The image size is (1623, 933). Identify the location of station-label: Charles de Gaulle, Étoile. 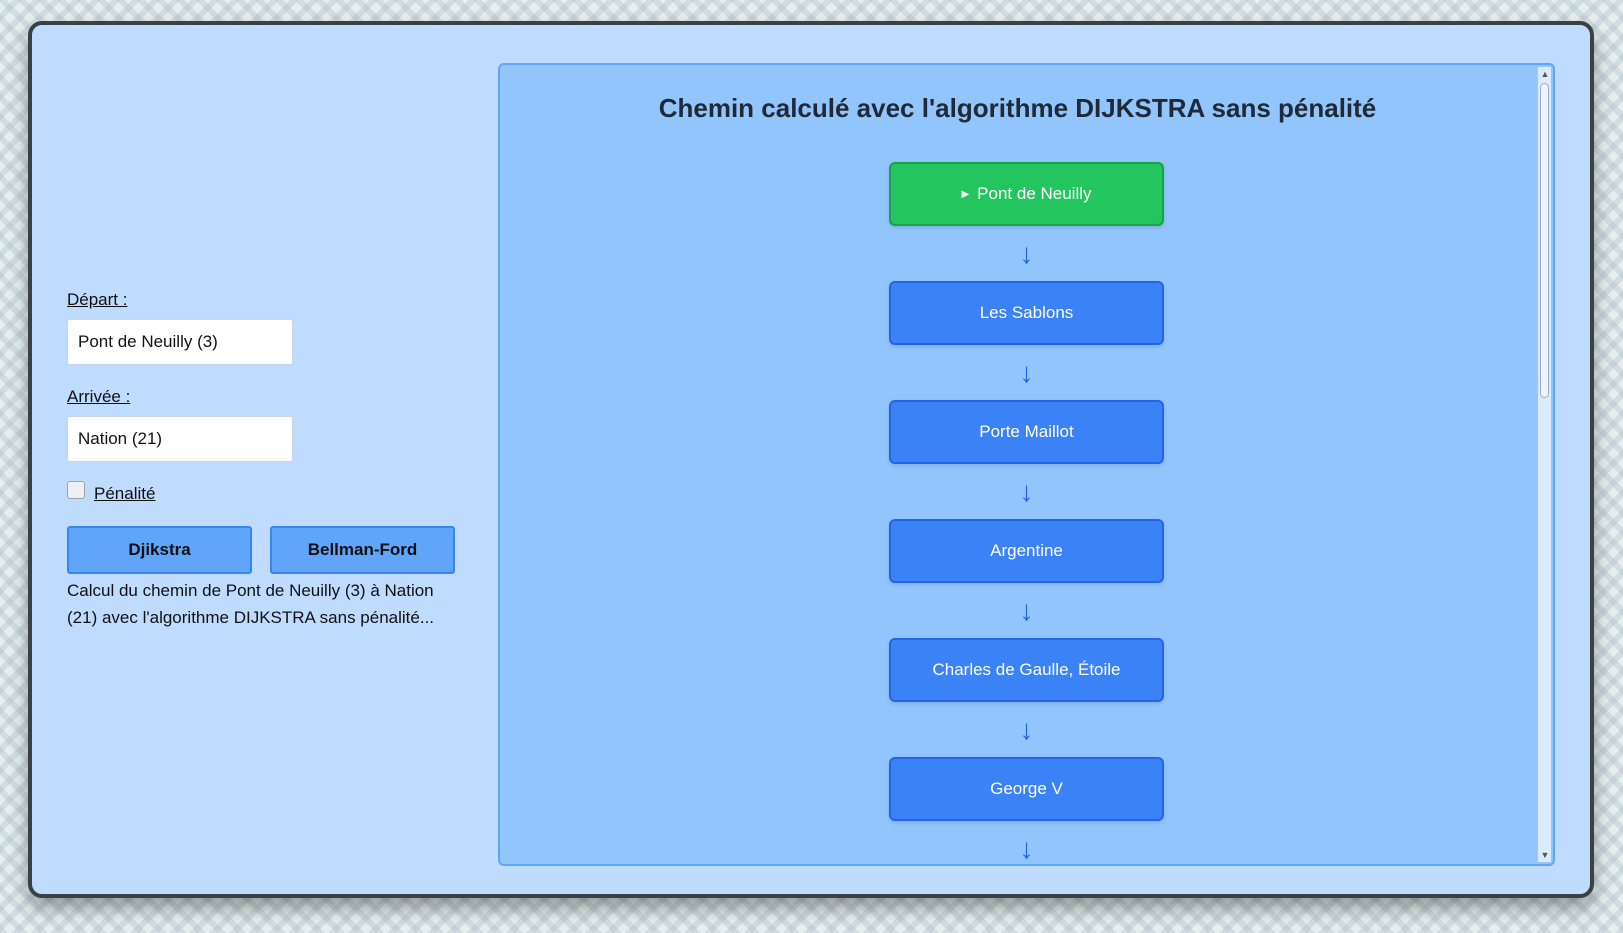
(1026, 669).